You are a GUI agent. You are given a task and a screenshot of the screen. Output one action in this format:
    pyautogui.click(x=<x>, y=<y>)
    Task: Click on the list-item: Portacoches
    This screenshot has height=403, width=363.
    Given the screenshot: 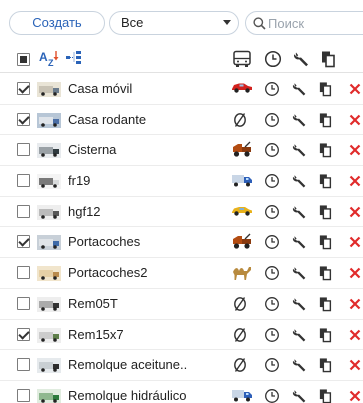 What is the action you would take?
    pyautogui.click(x=181, y=243)
    